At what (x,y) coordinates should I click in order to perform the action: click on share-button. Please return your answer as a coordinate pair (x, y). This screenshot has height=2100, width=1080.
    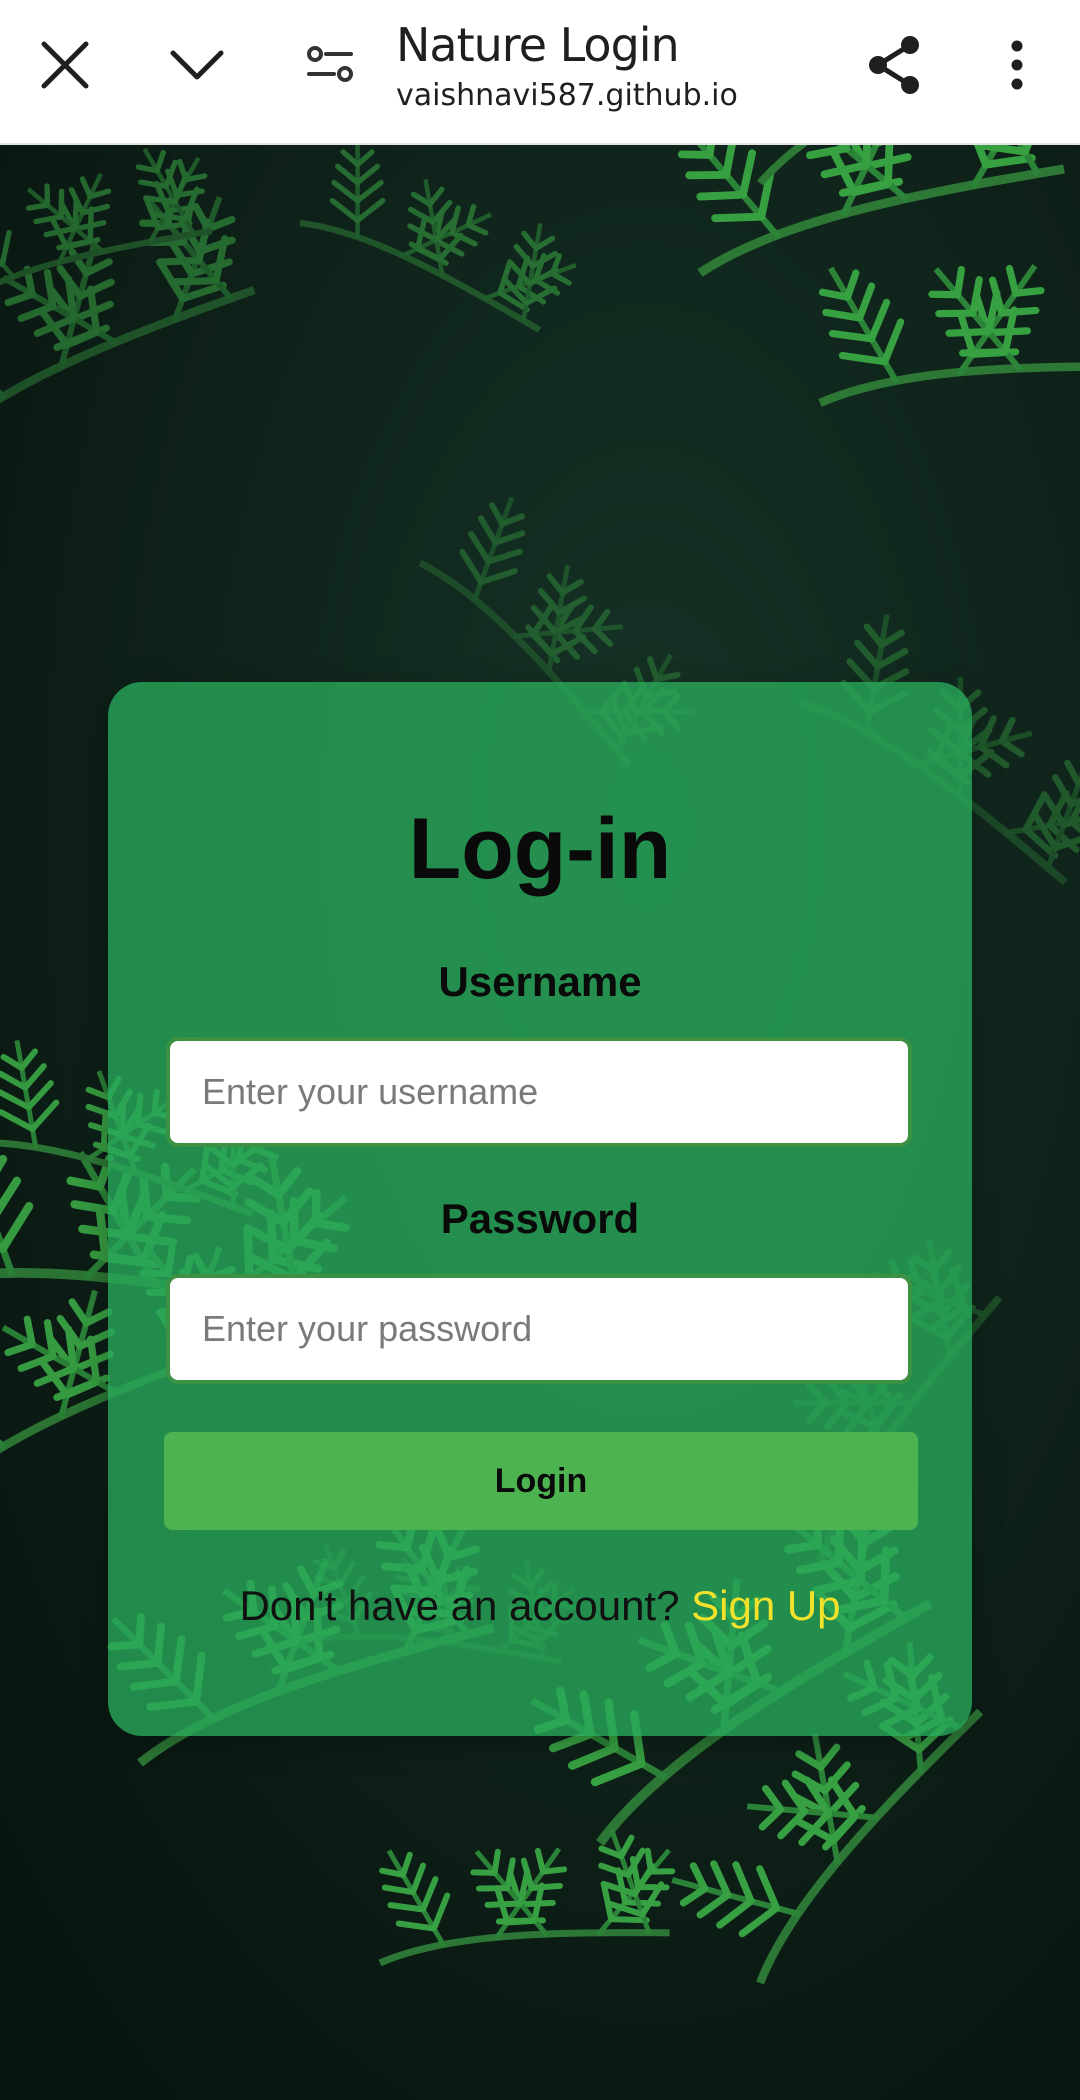
    Looking at the image, I should click on (894, 65).